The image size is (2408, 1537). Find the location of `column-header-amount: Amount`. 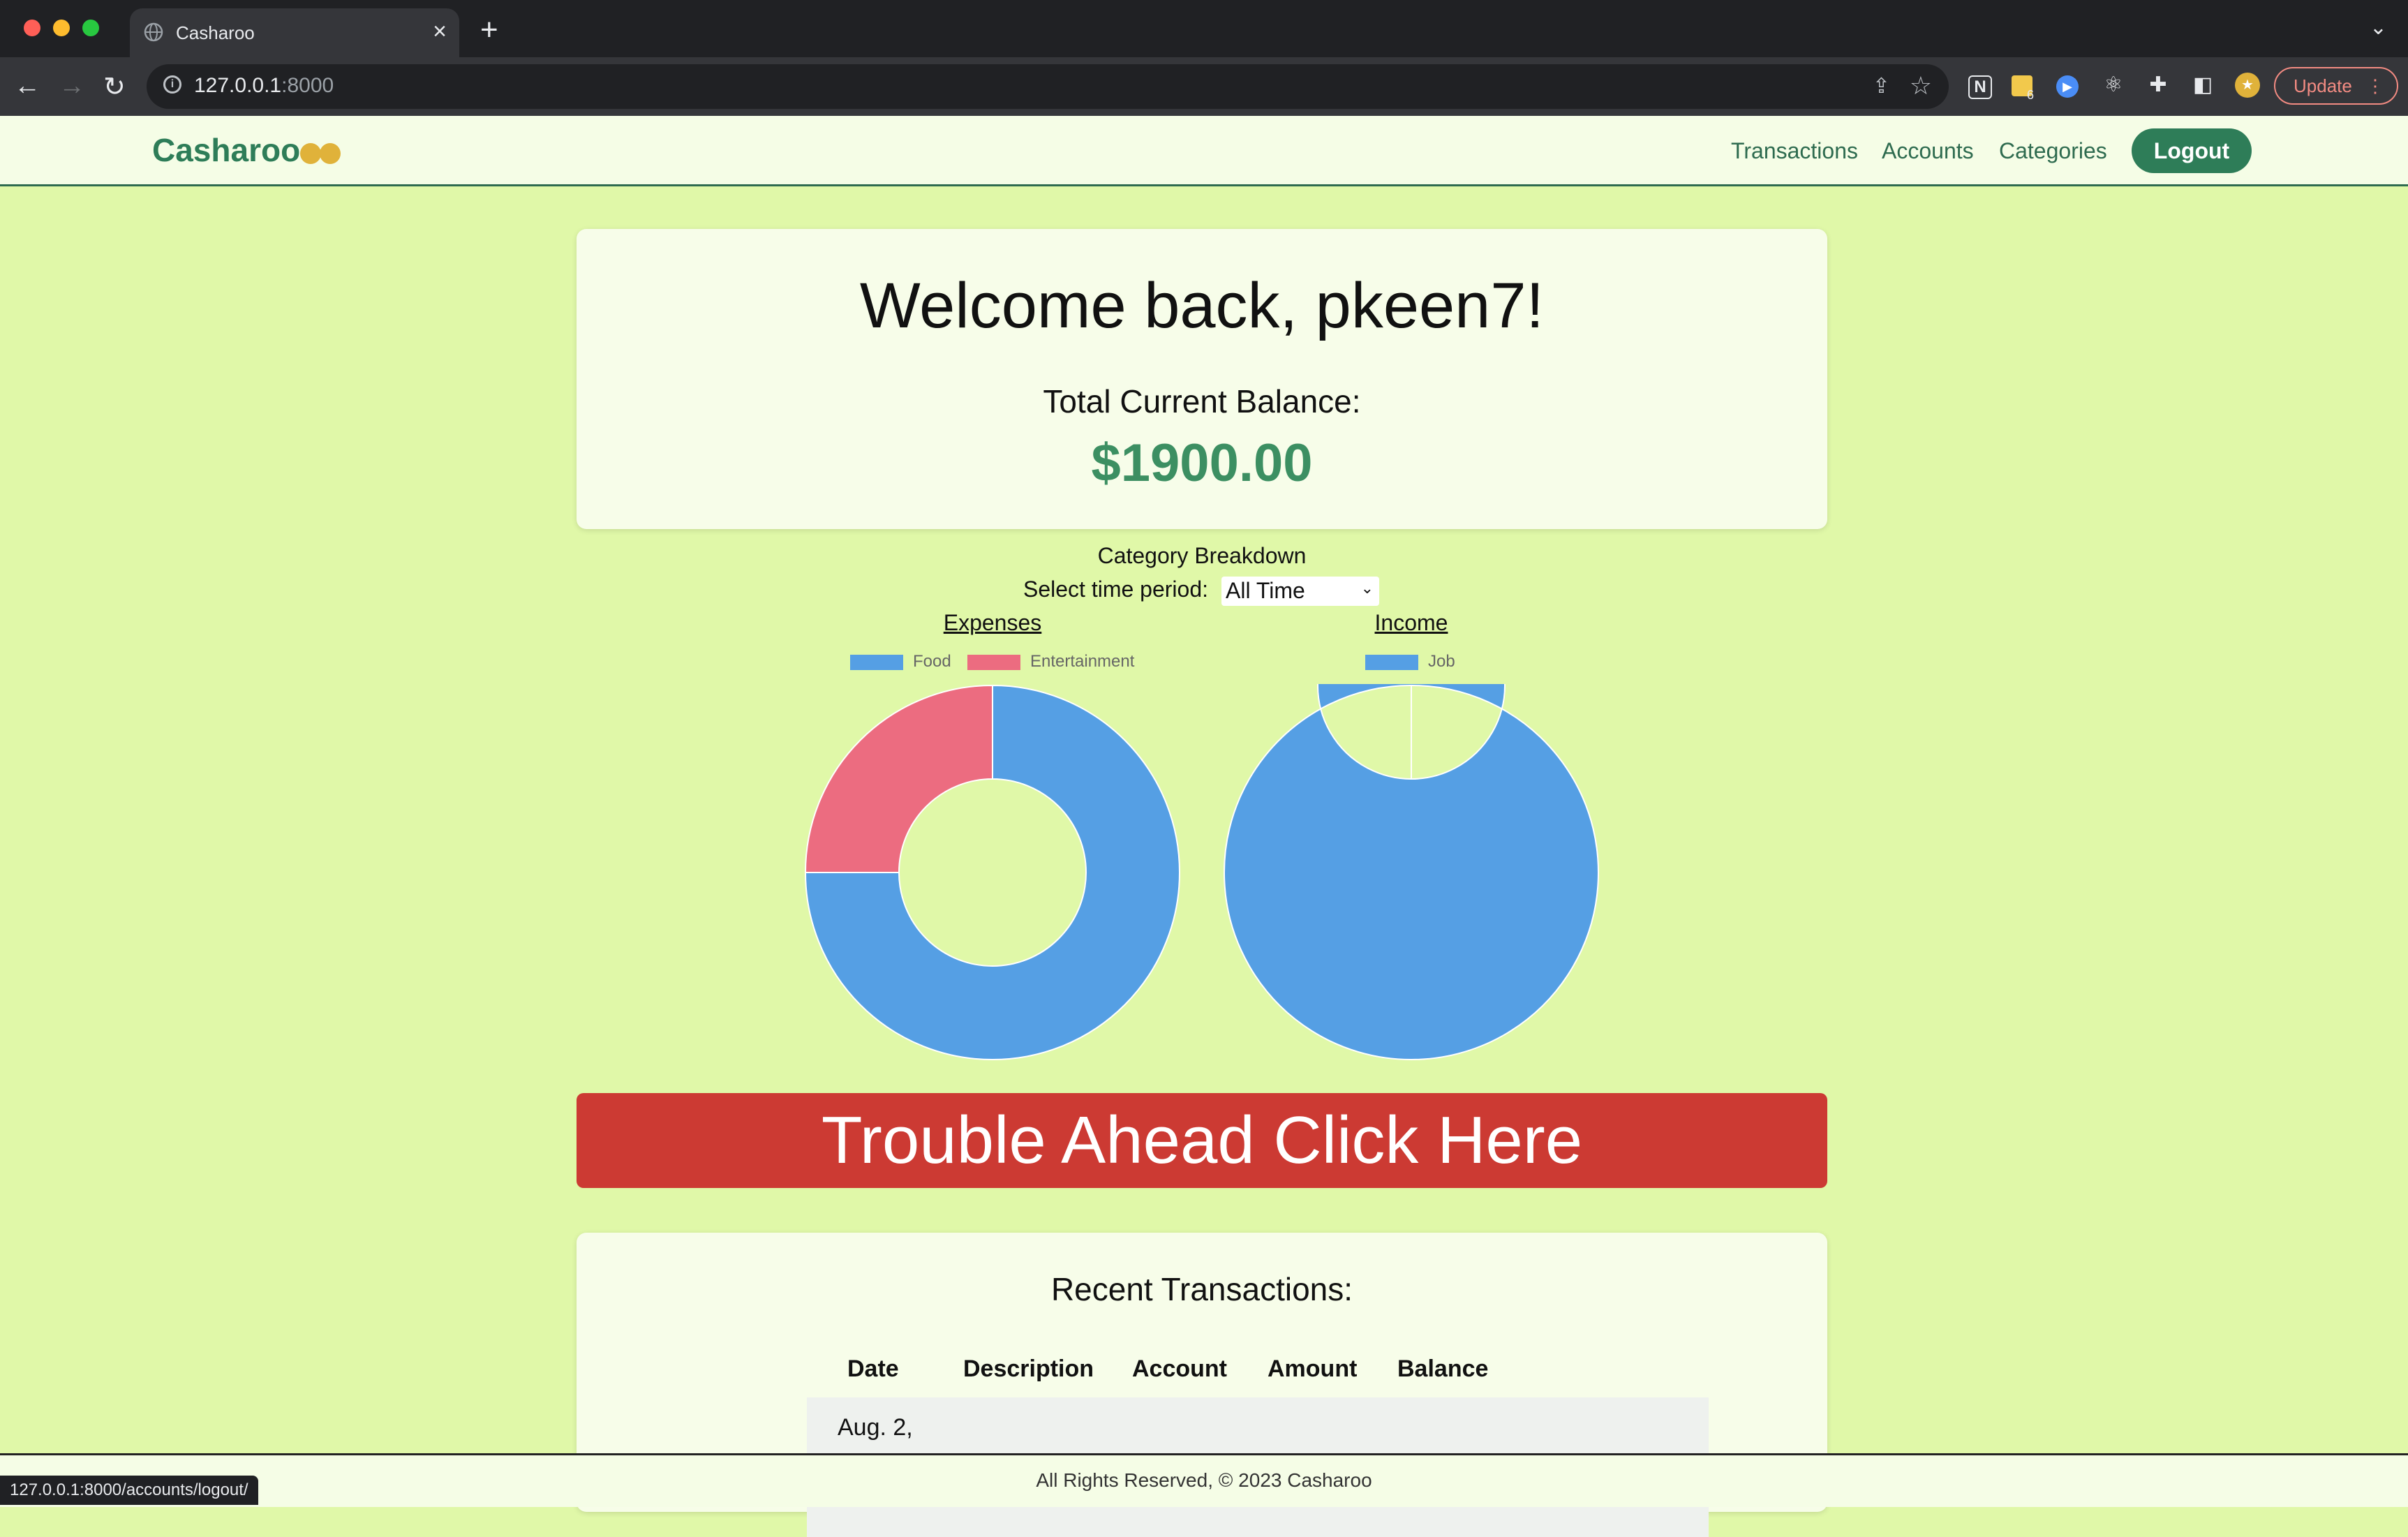

column-header-amount: Amount is located at coordinates (1313, 1369).